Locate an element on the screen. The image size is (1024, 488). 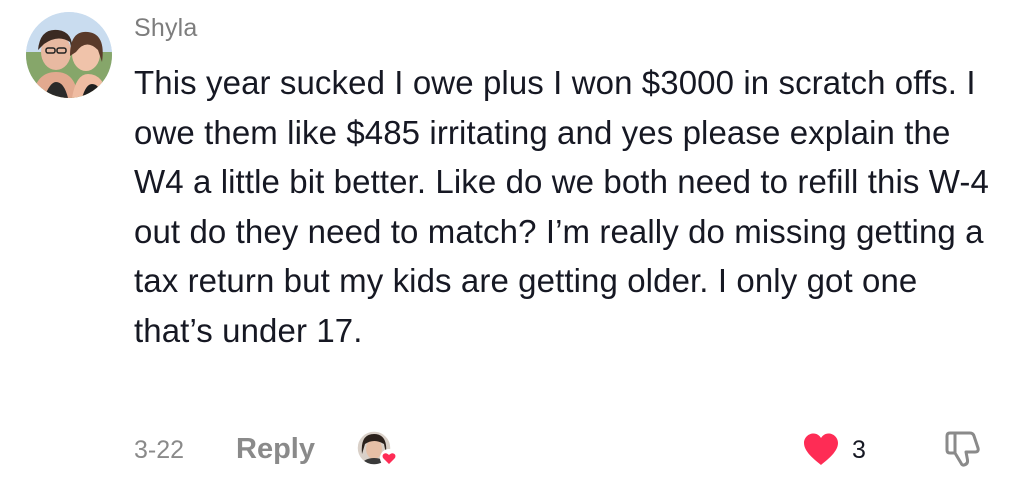
heart-icon is located at coordinates (821, 451).